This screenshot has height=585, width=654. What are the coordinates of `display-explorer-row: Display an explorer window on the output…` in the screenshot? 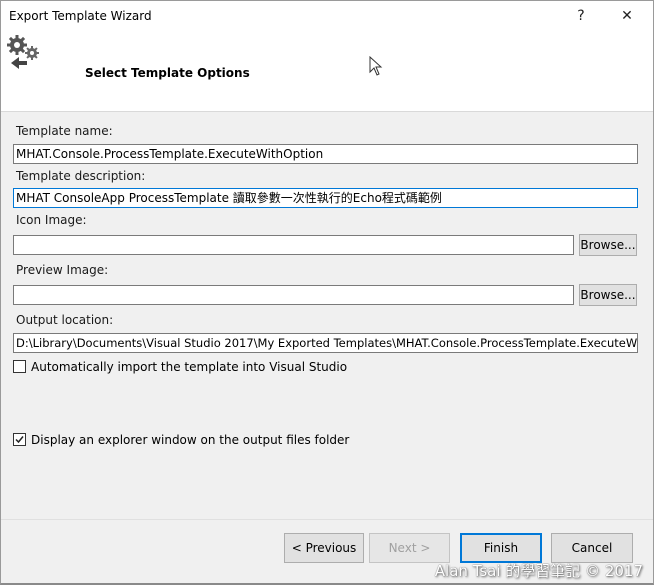 It's located at (181, 440).